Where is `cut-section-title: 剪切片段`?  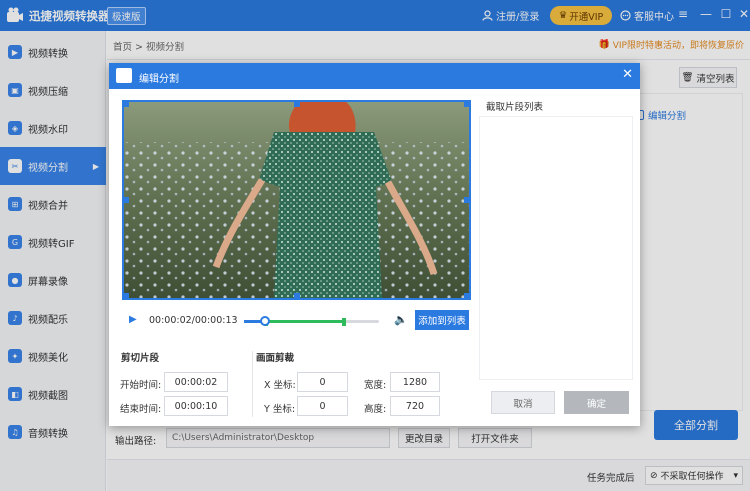 cut-section-title: 剪切片段 is located at coordinates (140, 358).